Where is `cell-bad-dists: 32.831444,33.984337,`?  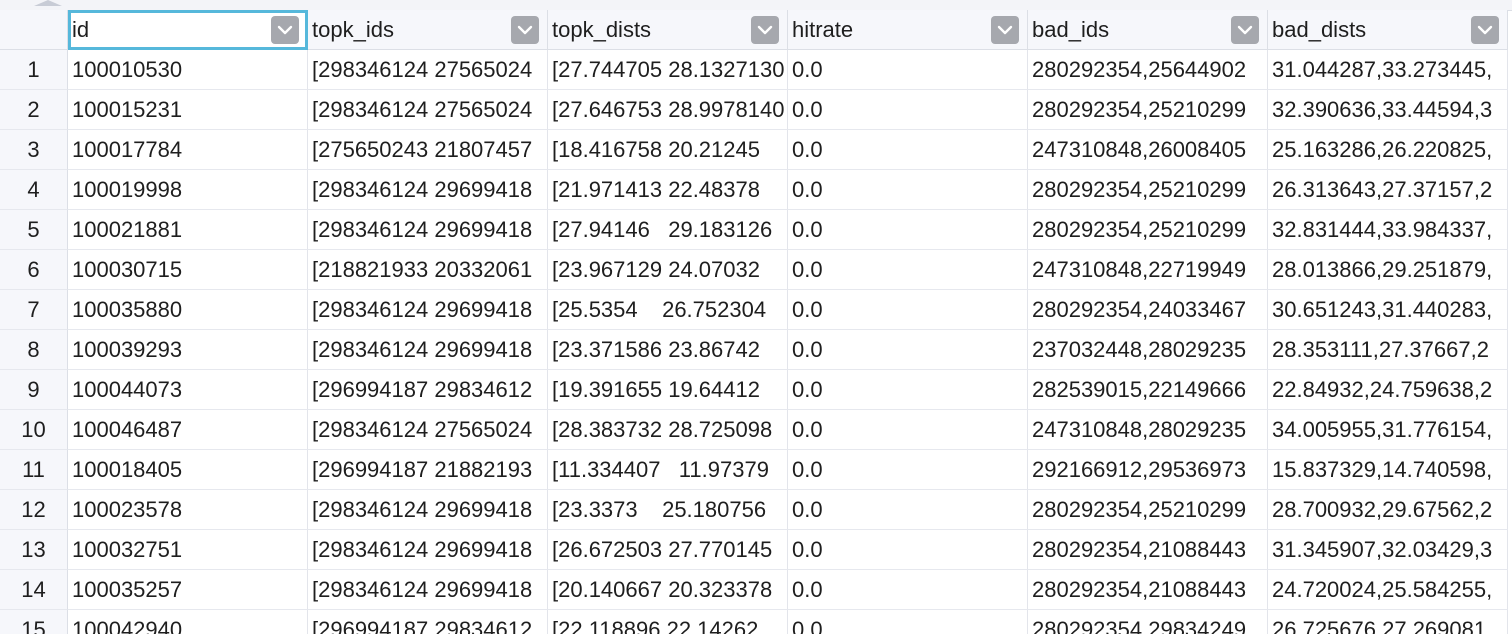
cell-bad-dists: 32.831444,33.984337, is located at coordinates (1388, 230).